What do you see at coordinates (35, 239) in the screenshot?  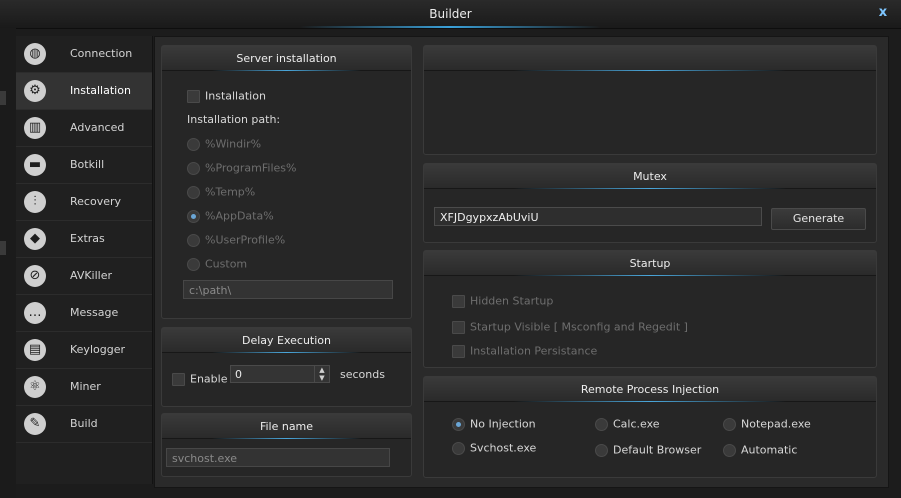 I see `layers-icon: ◆` at bounding box center [35, 239].